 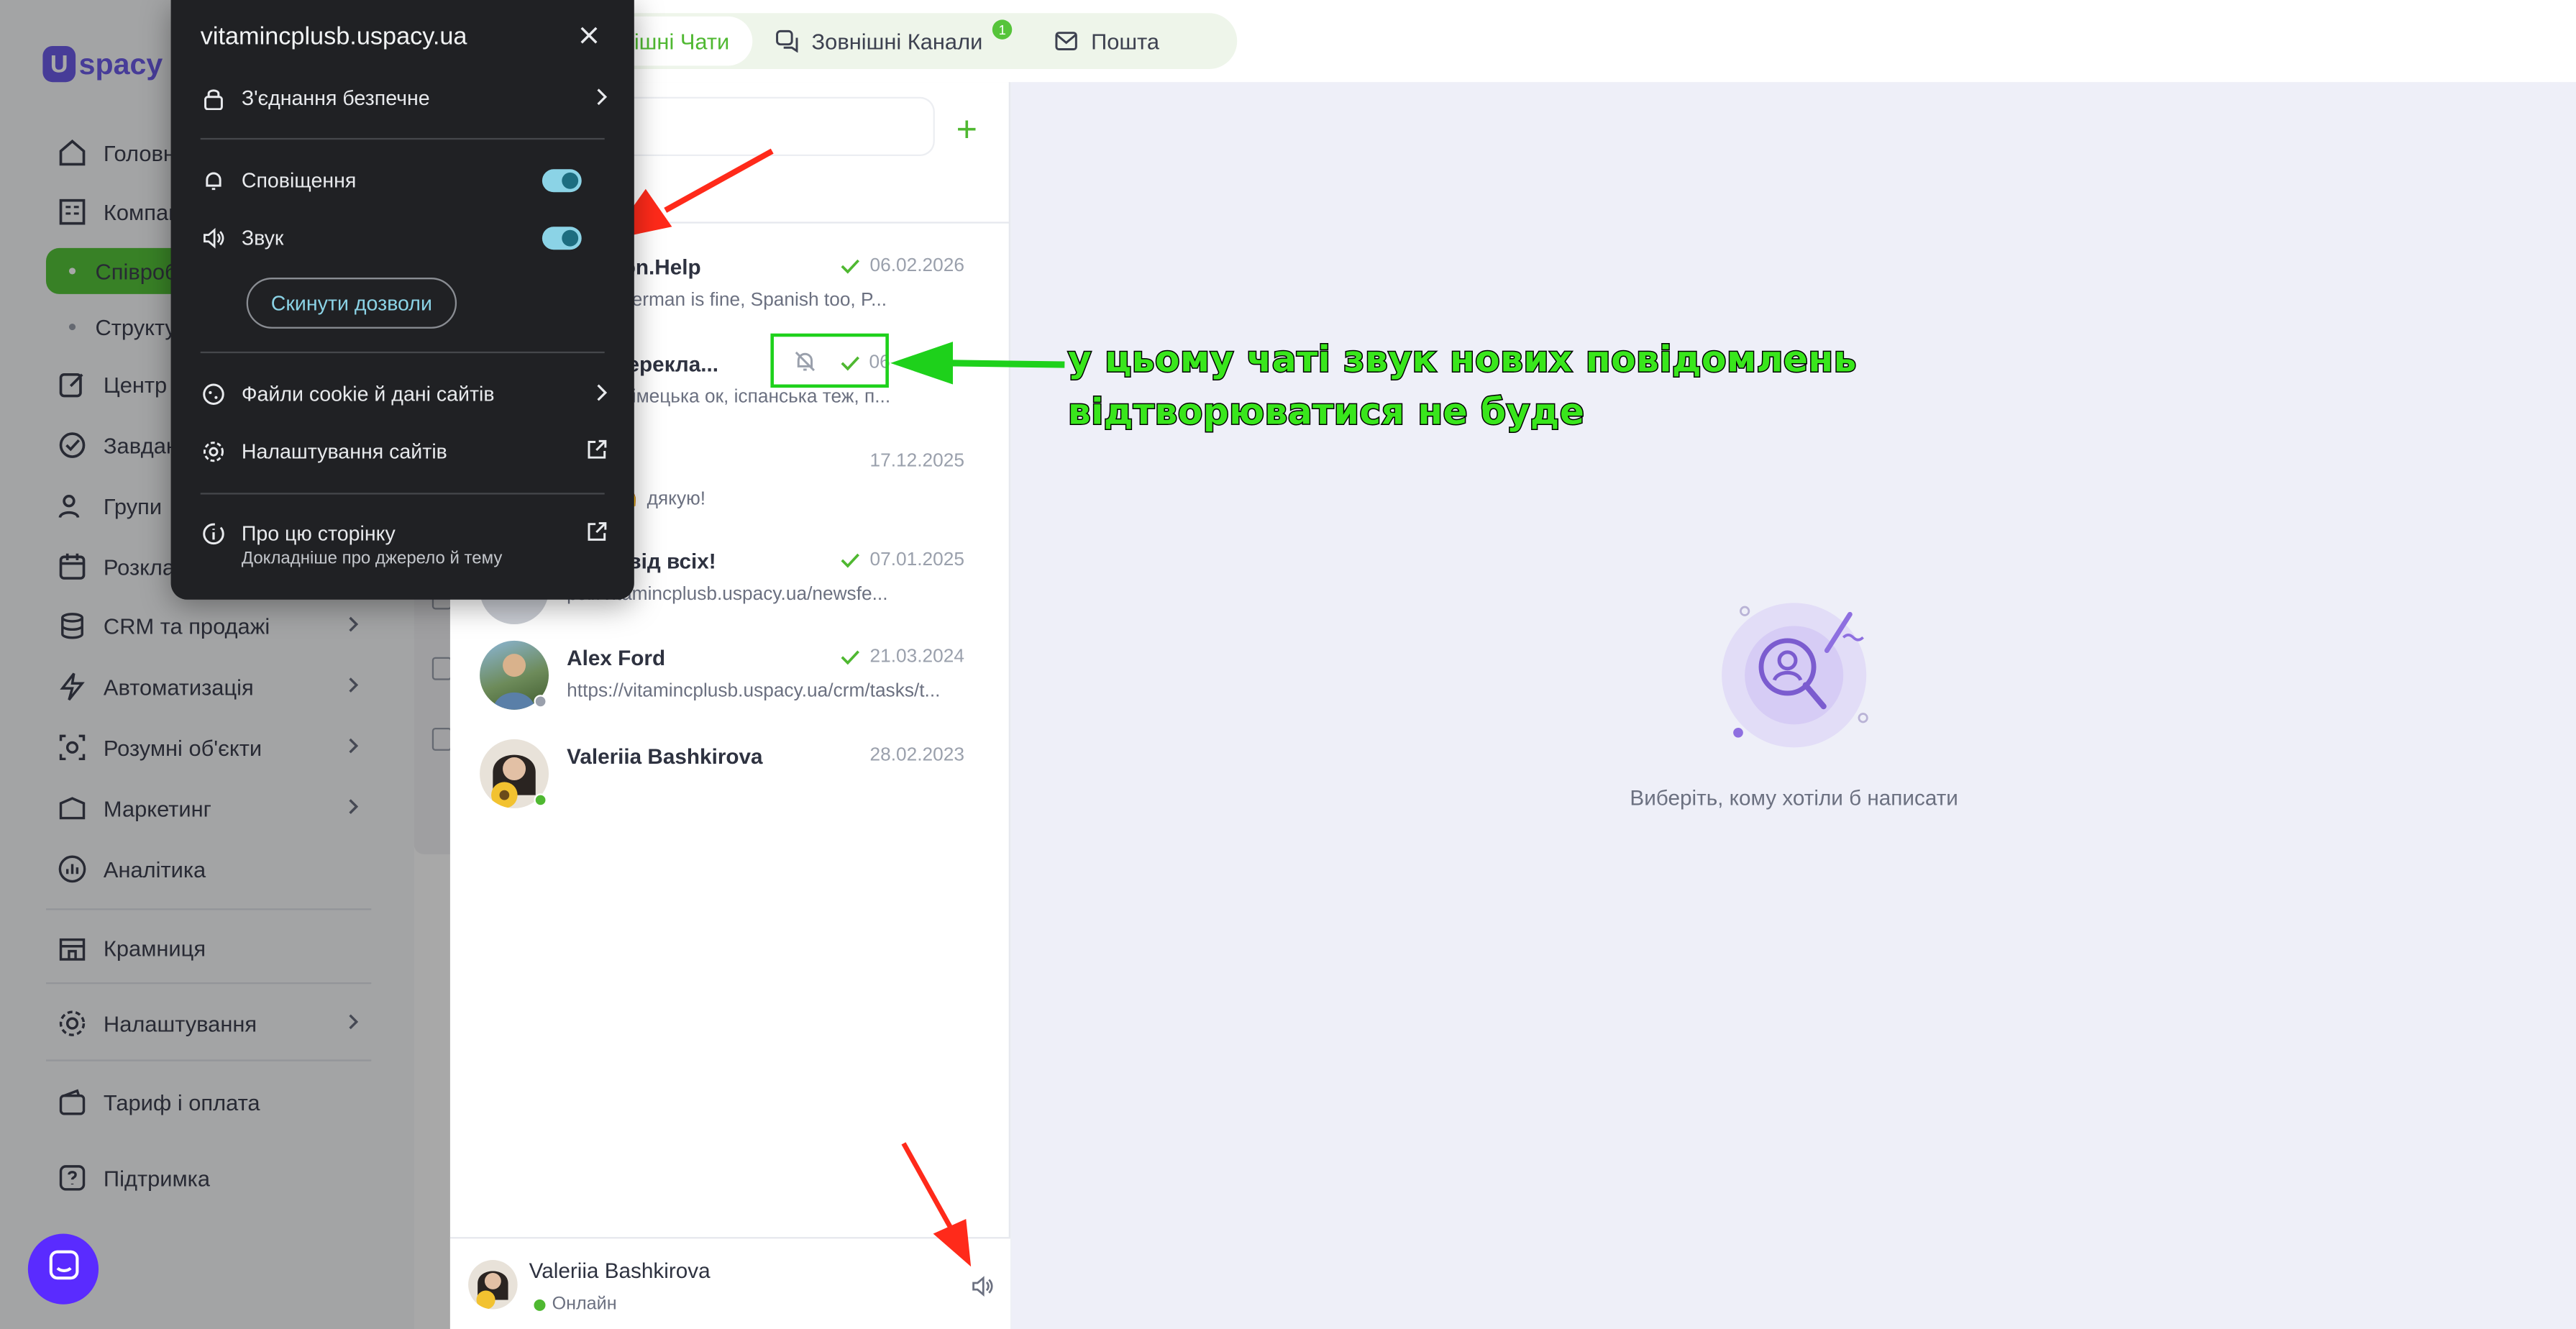 I want to click on annotation-red-arrow, so click(x=936, y=1204).